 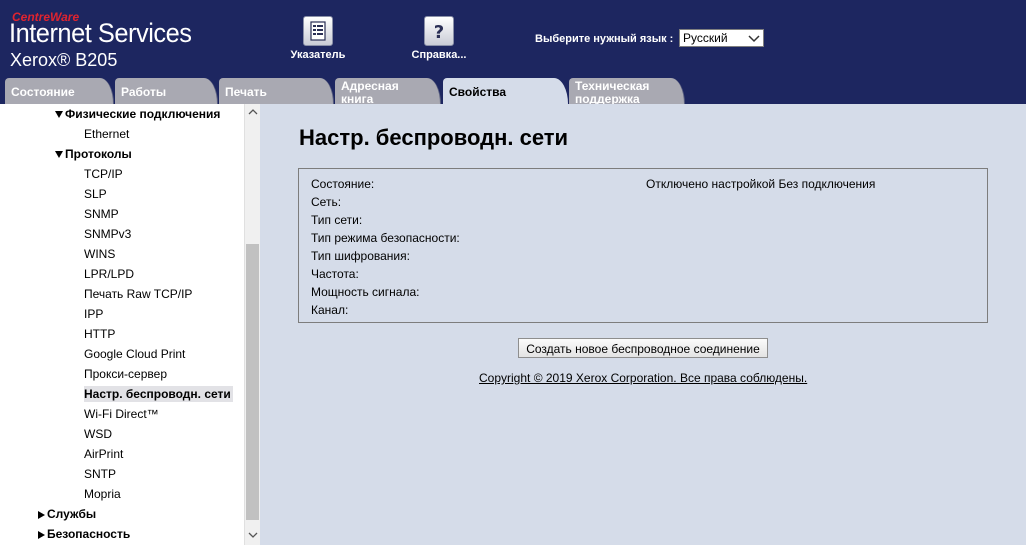 I want to click on nav-physical-connections: Физические подключения, so click(x=137, y=114).